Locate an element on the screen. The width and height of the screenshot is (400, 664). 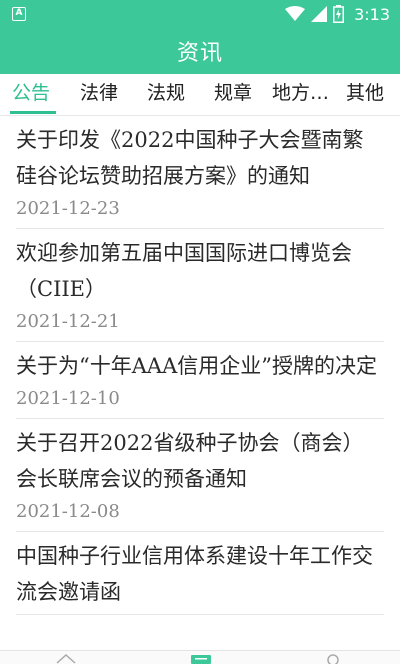
tab-rules: 规章 is located at coordinates (233, 95).